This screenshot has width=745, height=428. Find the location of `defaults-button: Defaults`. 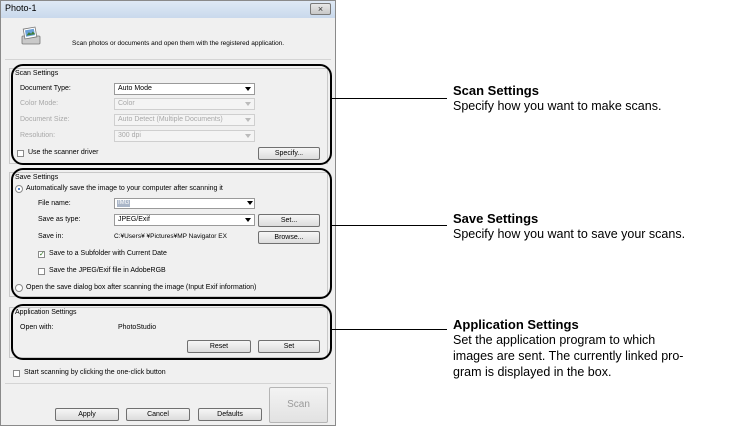

defaults-button: Defaults is located at coordinates (230, 414).